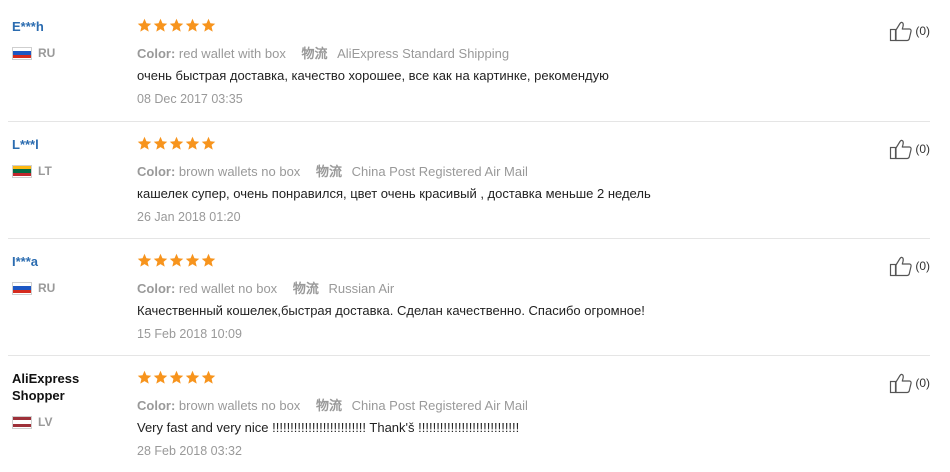 The width and height of the screenshot is (950, 472). Describe the element at coordinates (25, 144) in the screenshot. I see `reviewer-name: L***l` at that location.